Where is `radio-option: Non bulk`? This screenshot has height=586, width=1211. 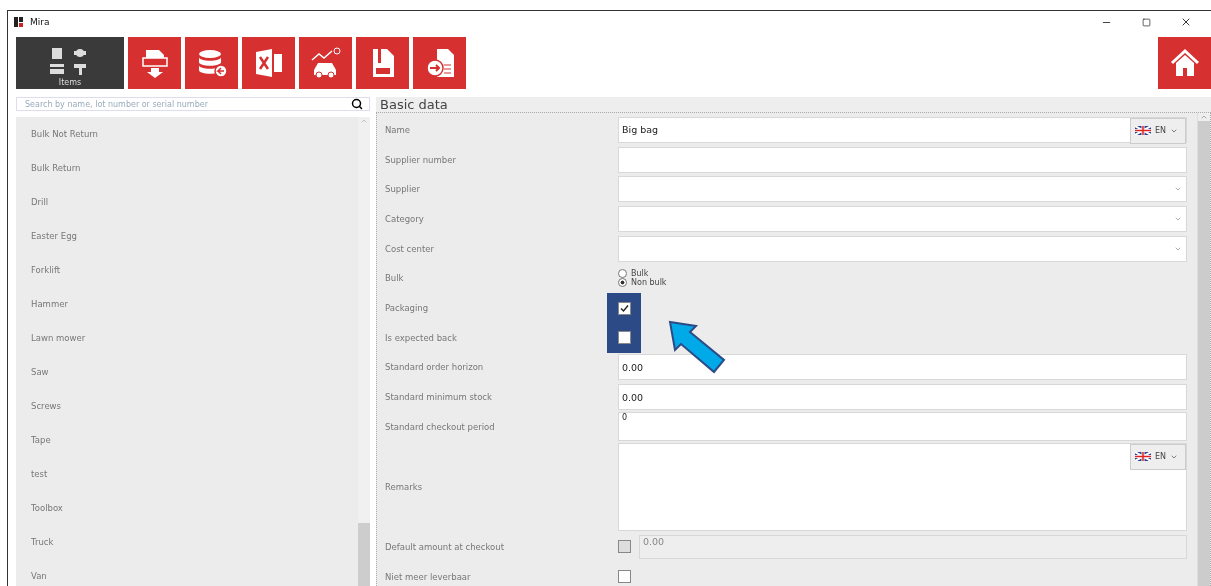 radio-option: Non bulk is located at coordinates (642, 283).